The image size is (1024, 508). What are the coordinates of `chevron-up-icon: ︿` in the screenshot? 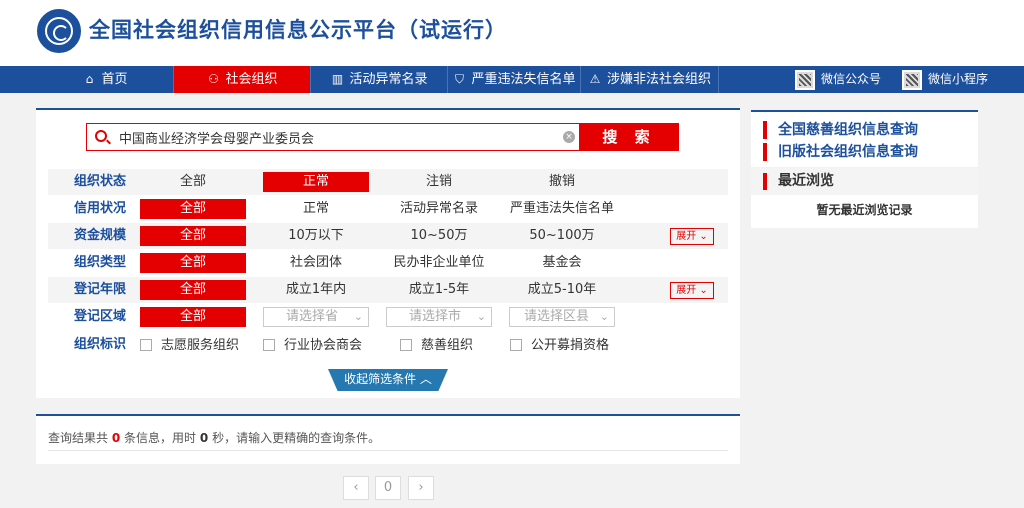 It's located at (425, 379).